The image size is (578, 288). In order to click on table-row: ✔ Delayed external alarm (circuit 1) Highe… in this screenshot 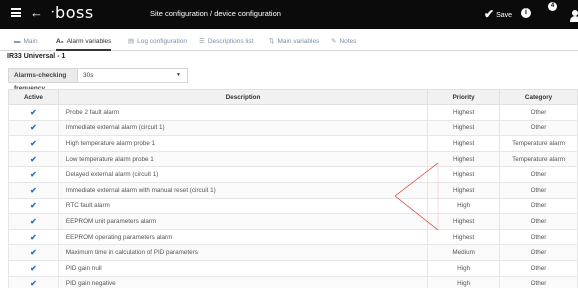, I will do `click(293, 174)`.